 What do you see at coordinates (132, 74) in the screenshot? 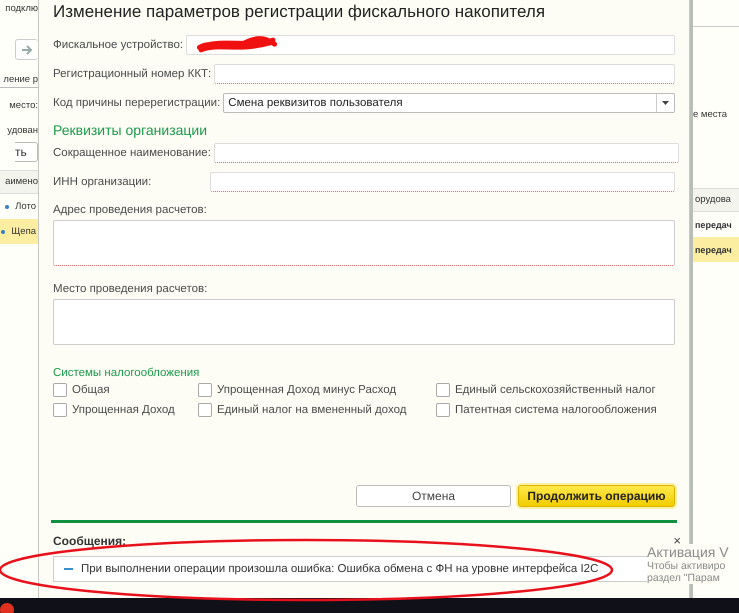
I see `field-label: Регистрационный номер ККТ:` at bounding box center [132, 74].